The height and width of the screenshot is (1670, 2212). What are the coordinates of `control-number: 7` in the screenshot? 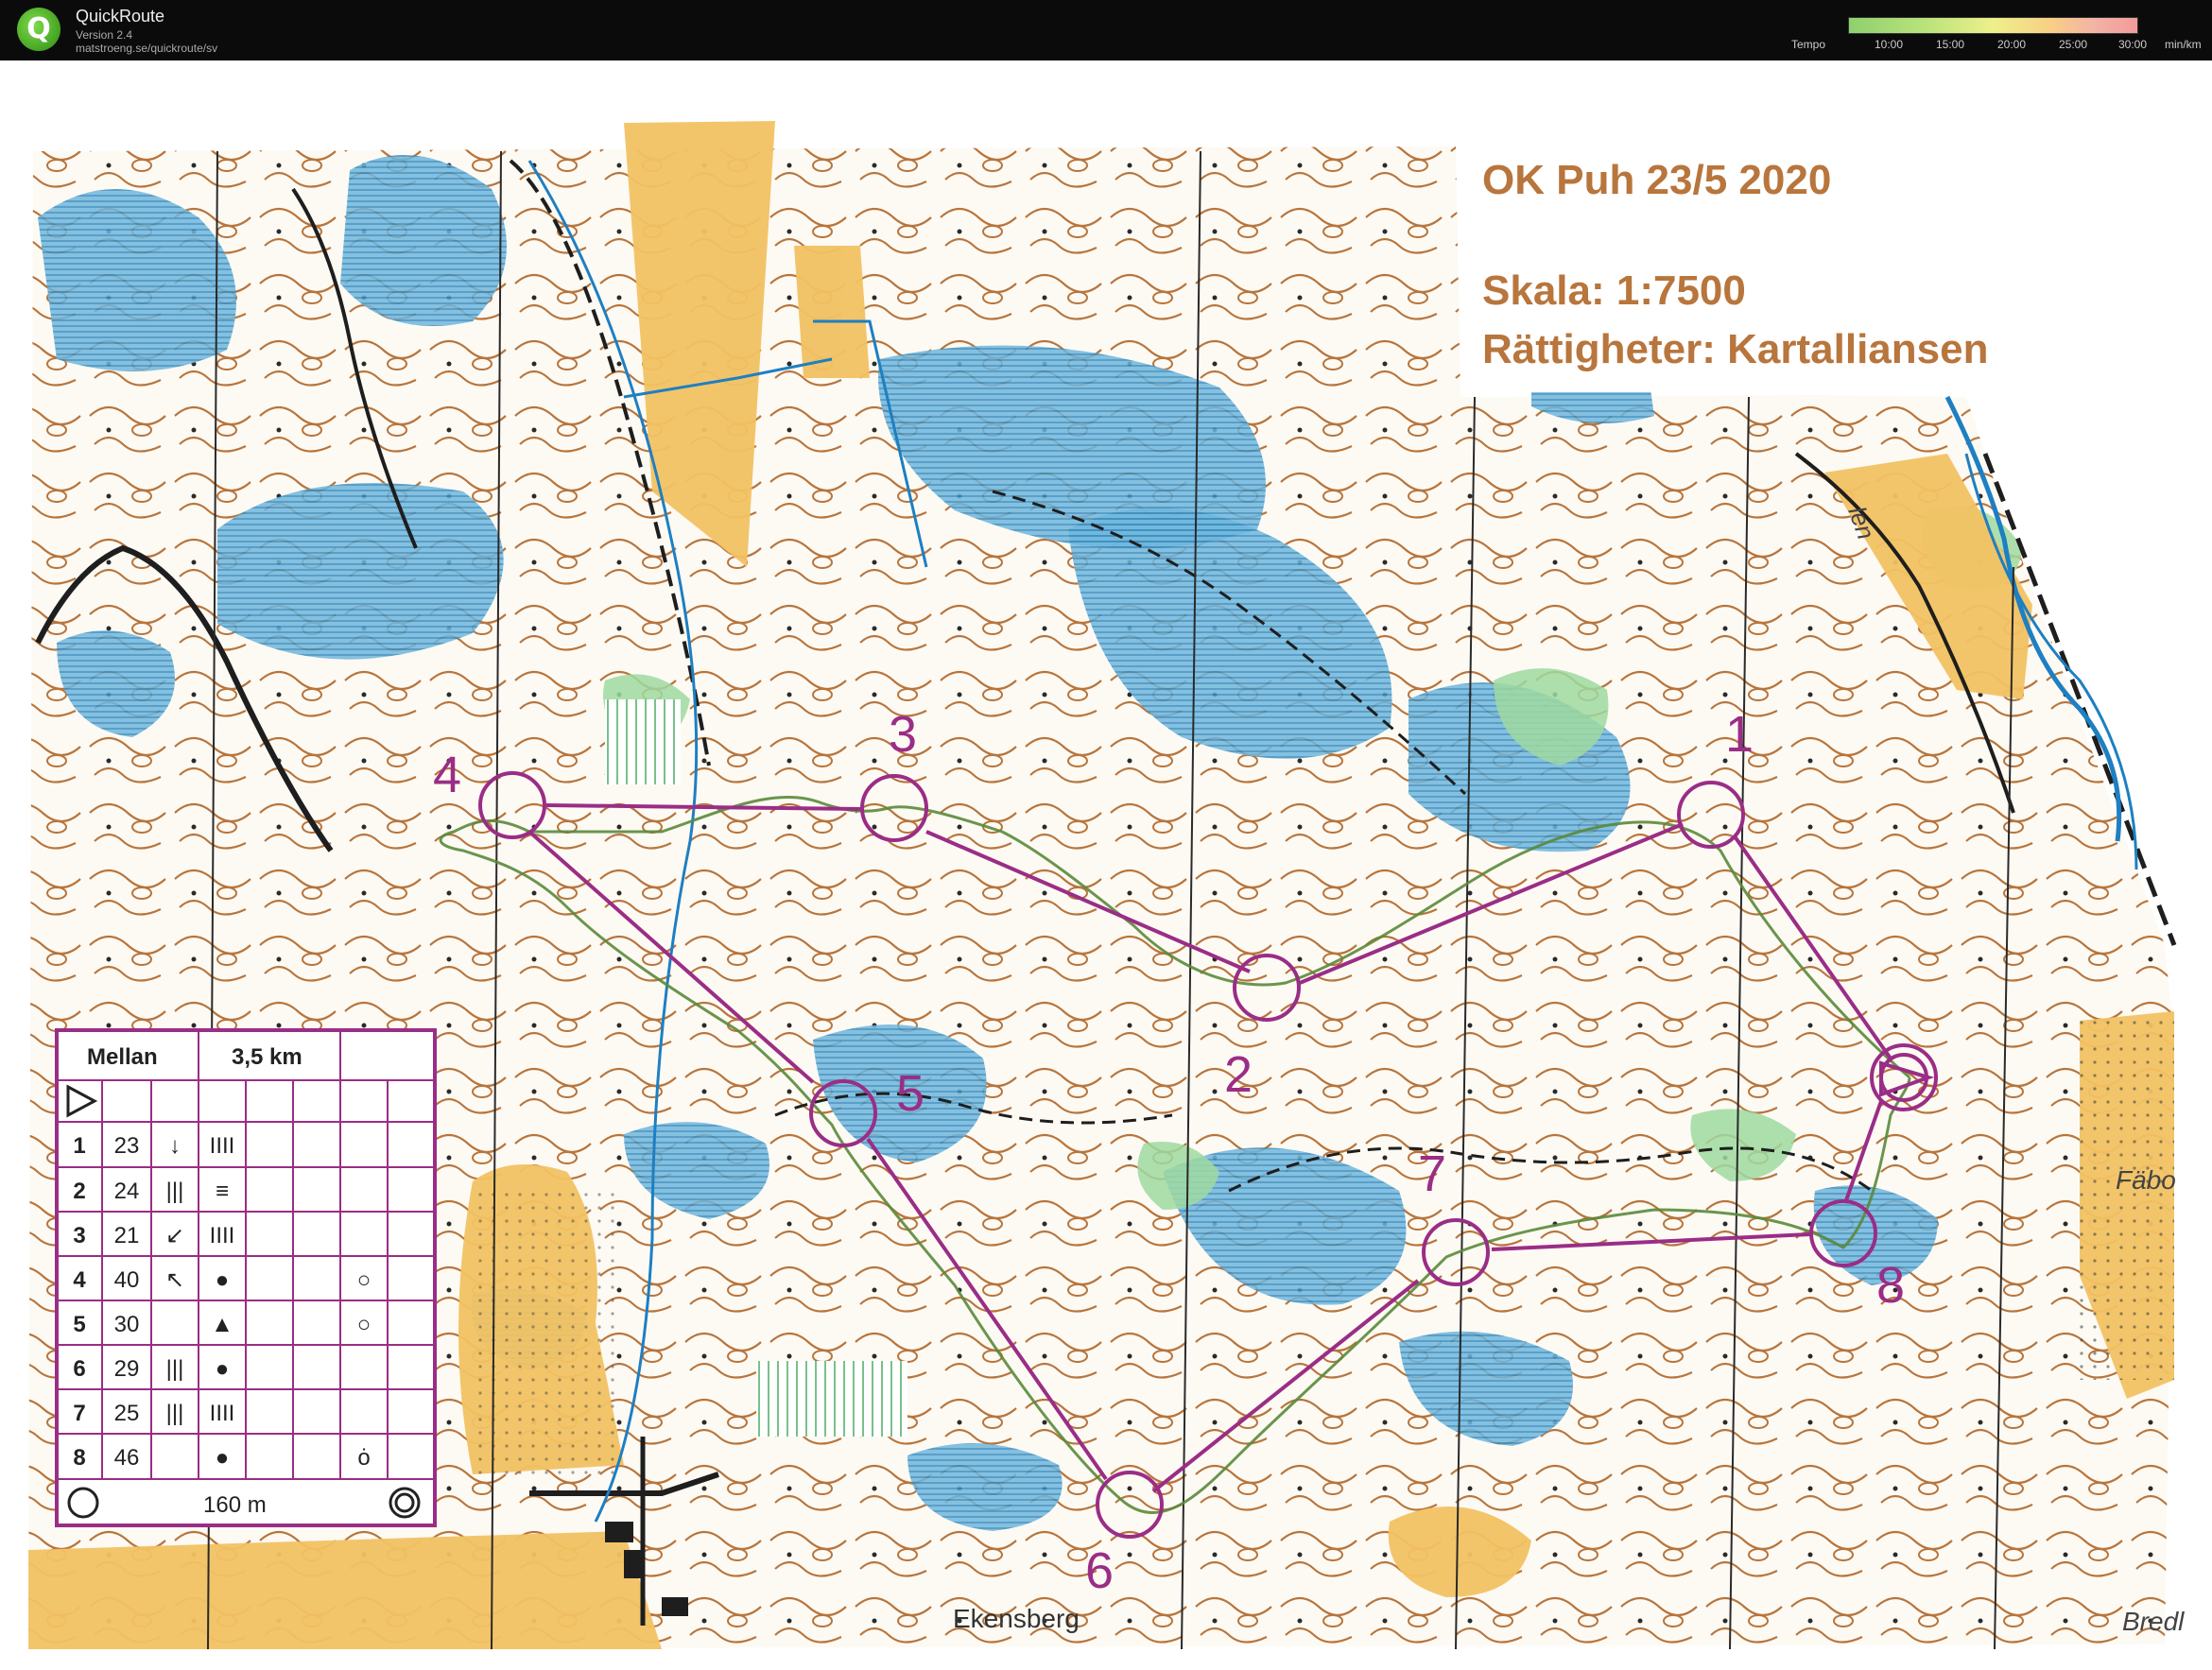 It's located at (1432, 1174).